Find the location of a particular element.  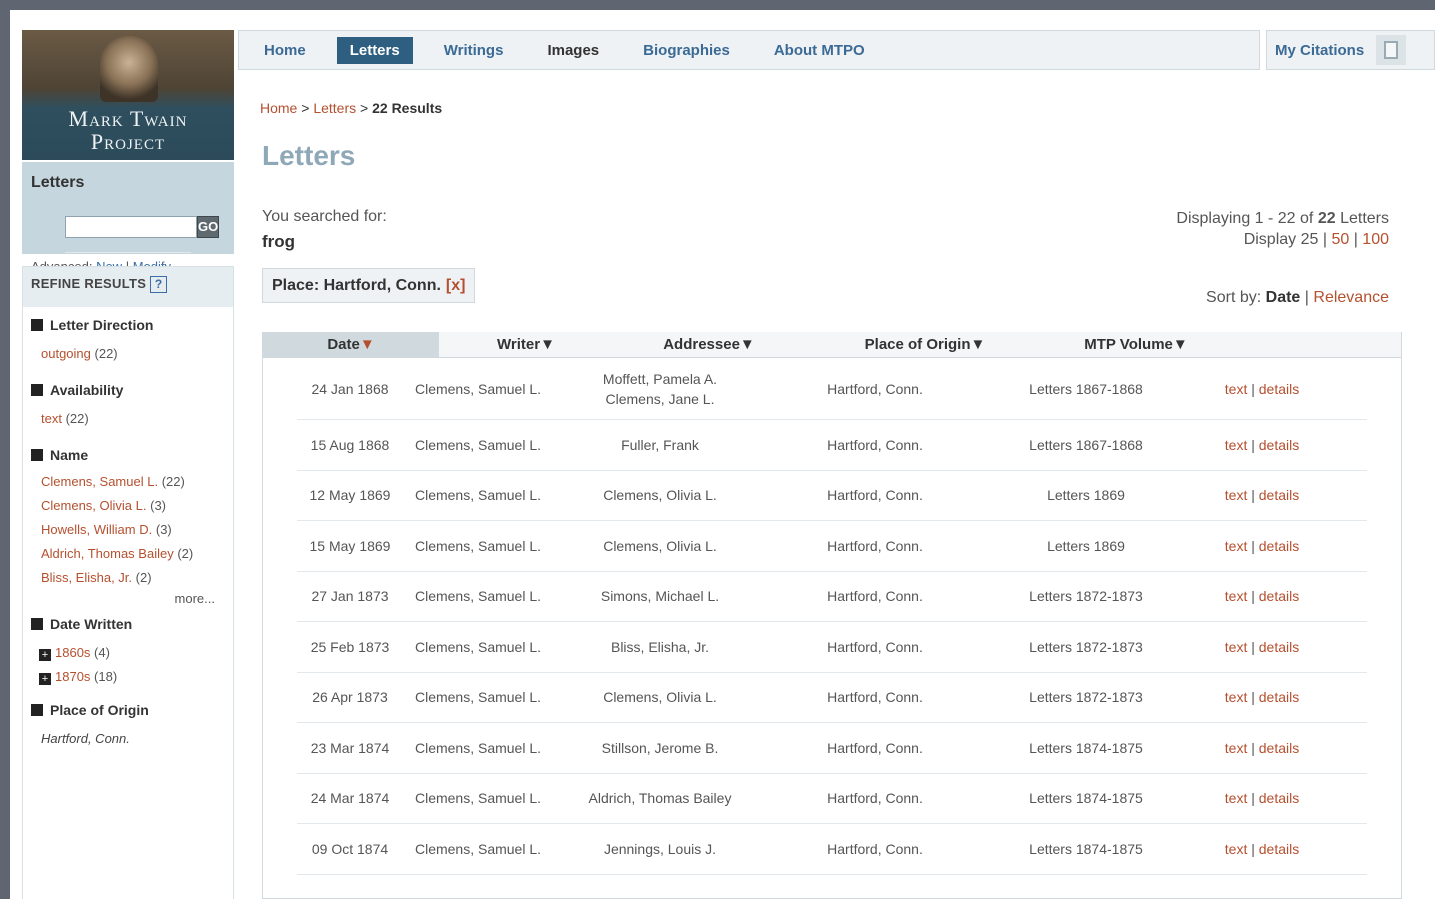

displaying-suffix: Letters is located at coordinates (1364, 218).